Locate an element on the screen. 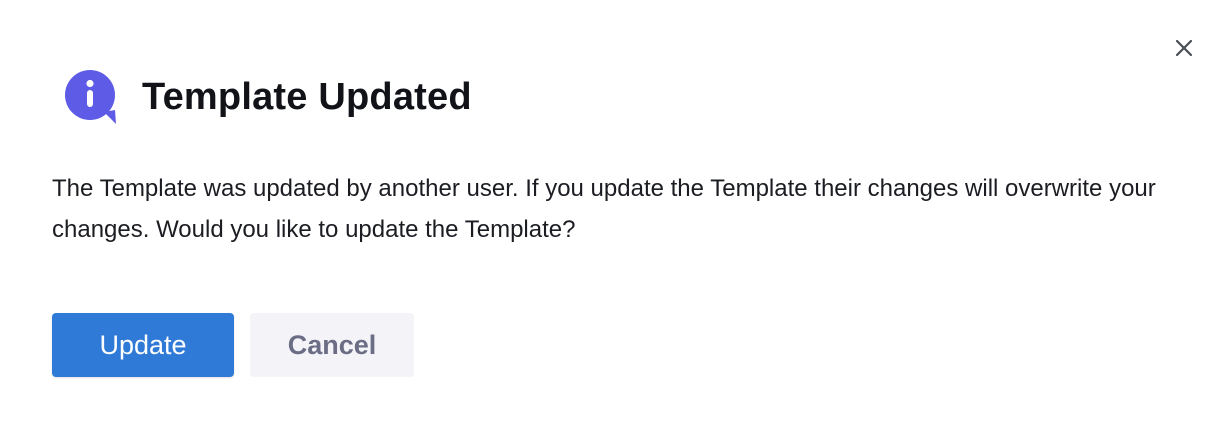 The height and width of the screenshot is (436, 1226). update-button: Update is located at coordinates (143, 345).